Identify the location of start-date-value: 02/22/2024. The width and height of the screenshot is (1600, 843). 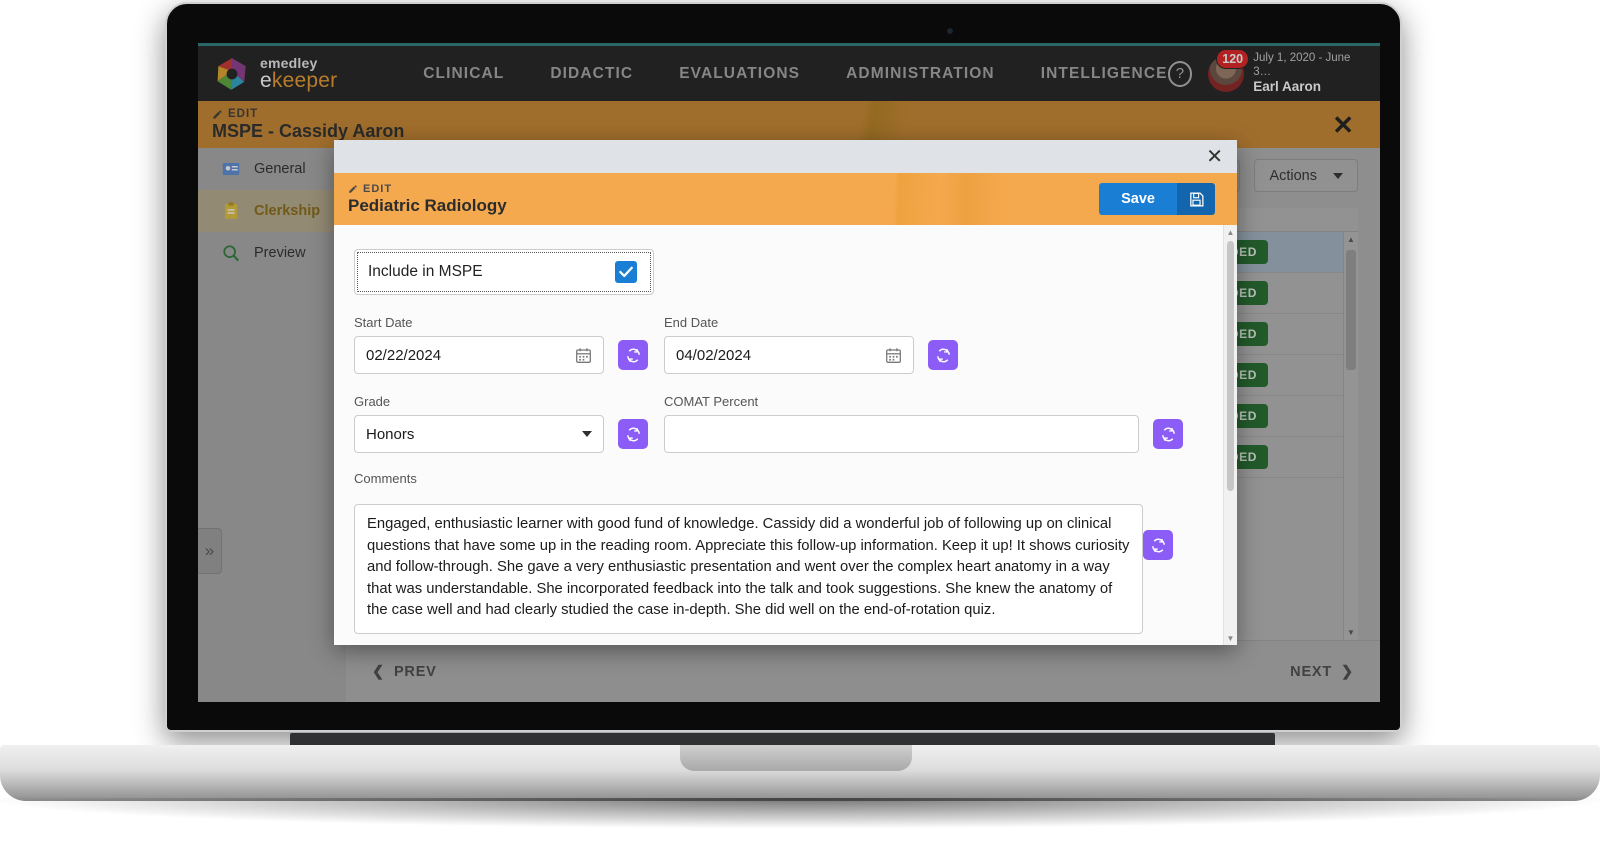
(404, 355).